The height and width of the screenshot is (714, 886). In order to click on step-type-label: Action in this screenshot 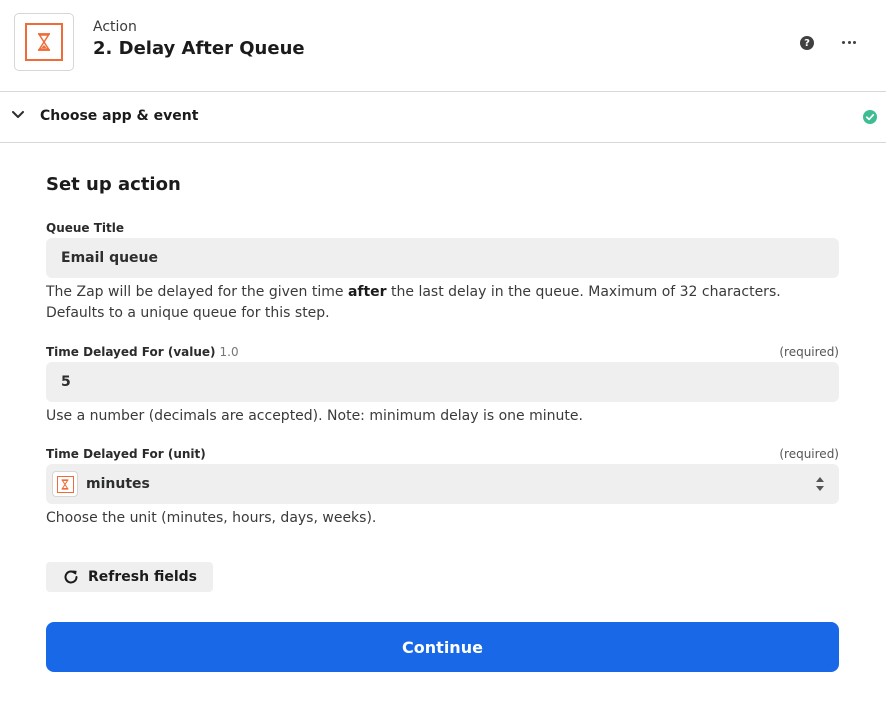, I will do `click(115, 27)`.